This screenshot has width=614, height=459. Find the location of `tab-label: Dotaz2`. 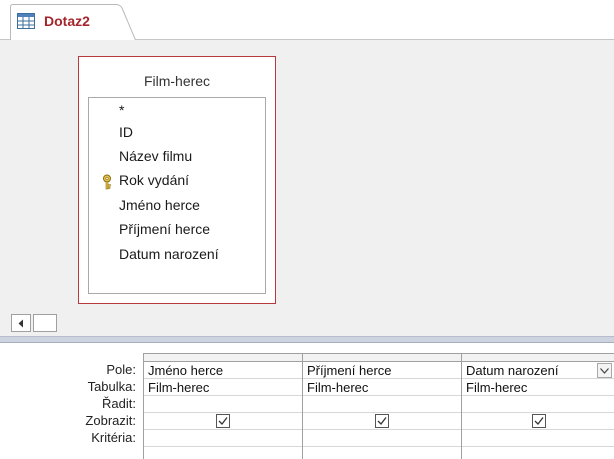

tab-label: Dotaz2 is located at coordinates (67, 21).